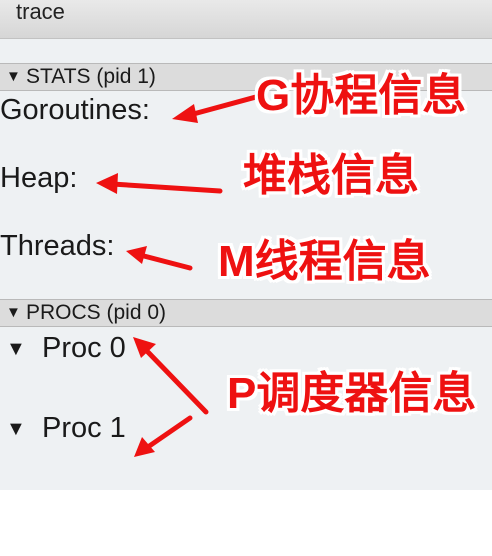  Describe the element at coordinates (84, 348) in the screenshot. I see `proc-label: Proc 0` at that location.